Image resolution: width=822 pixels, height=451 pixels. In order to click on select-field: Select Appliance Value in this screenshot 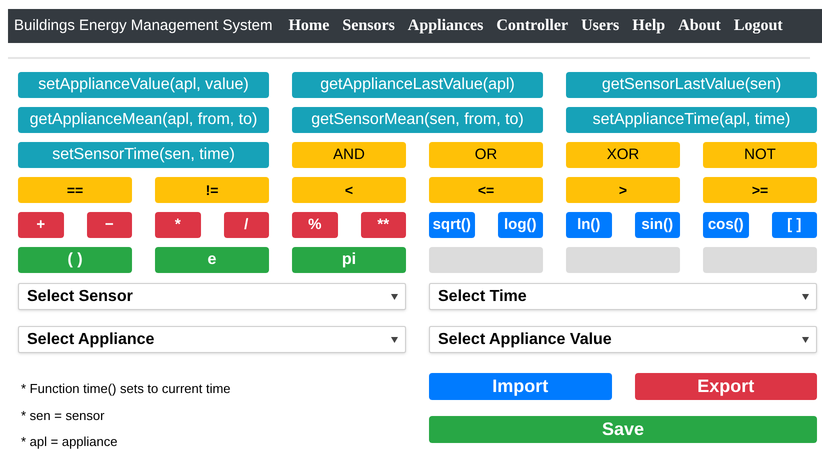, I will do `click(623, 339)`.